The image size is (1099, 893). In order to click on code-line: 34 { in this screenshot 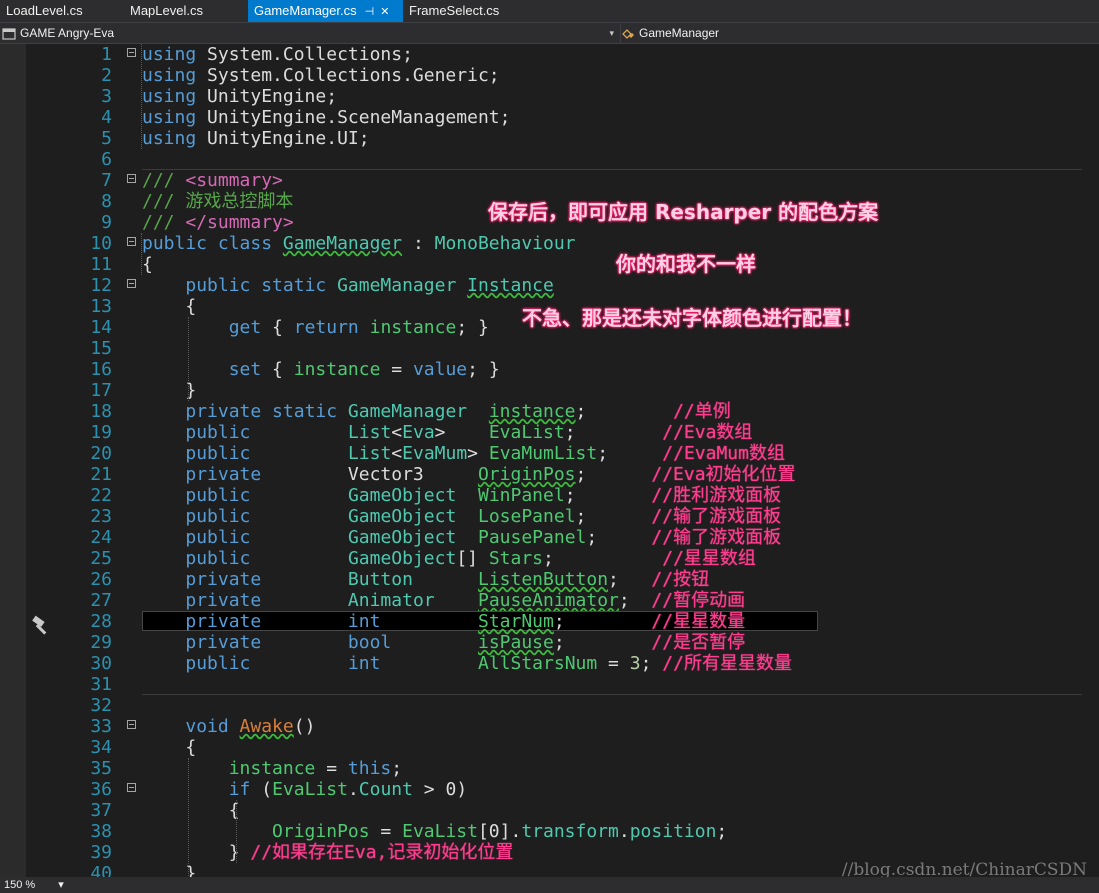, I will do `click(549, 747)`.